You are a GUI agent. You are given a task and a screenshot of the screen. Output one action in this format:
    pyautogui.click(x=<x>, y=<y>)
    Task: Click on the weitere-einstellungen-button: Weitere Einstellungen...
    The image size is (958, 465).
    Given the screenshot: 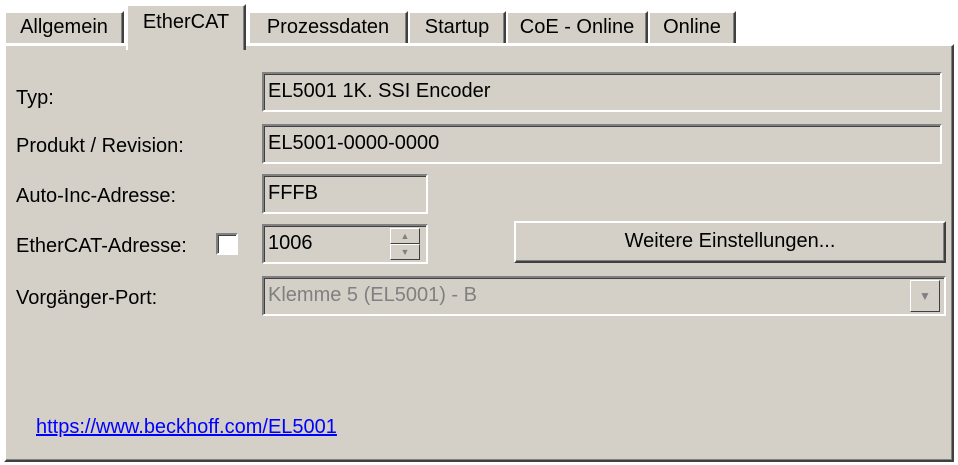 What is the action you would take?
    pyautogui.click(x=730, y=242)
    